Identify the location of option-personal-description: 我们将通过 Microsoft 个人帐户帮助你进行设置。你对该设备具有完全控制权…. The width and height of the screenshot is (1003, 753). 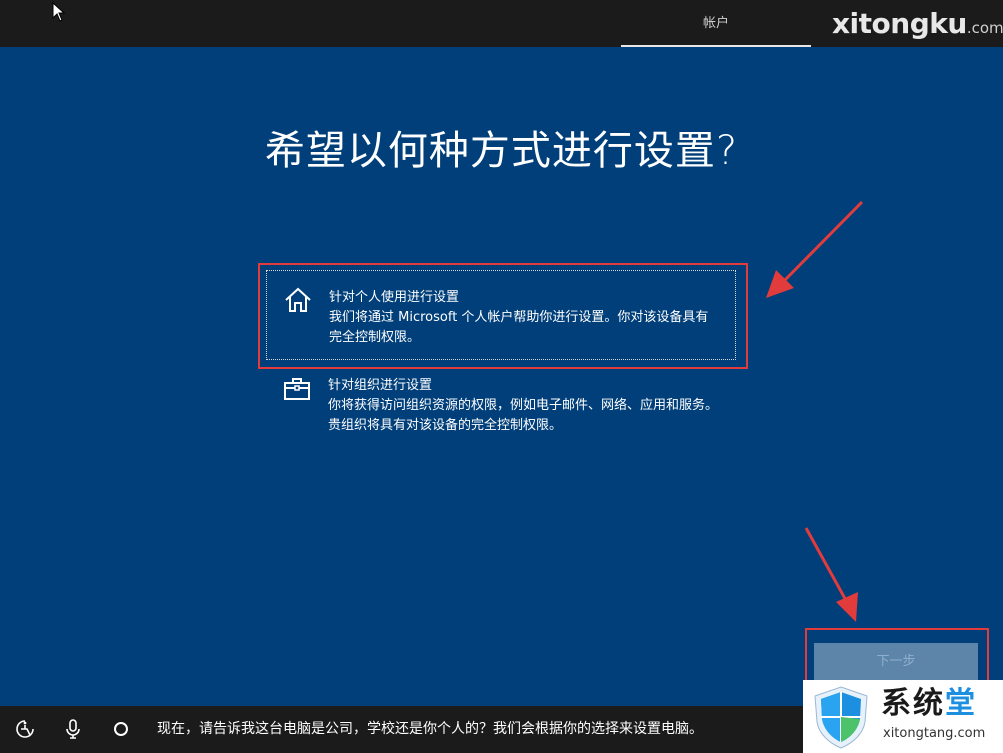
(519, 327).